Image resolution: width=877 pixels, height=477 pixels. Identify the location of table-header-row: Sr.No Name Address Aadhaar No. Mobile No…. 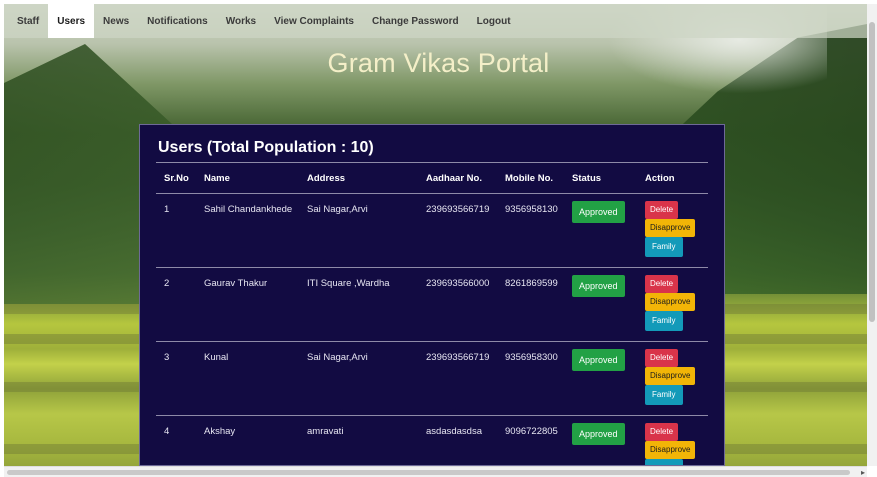
(432, 179).